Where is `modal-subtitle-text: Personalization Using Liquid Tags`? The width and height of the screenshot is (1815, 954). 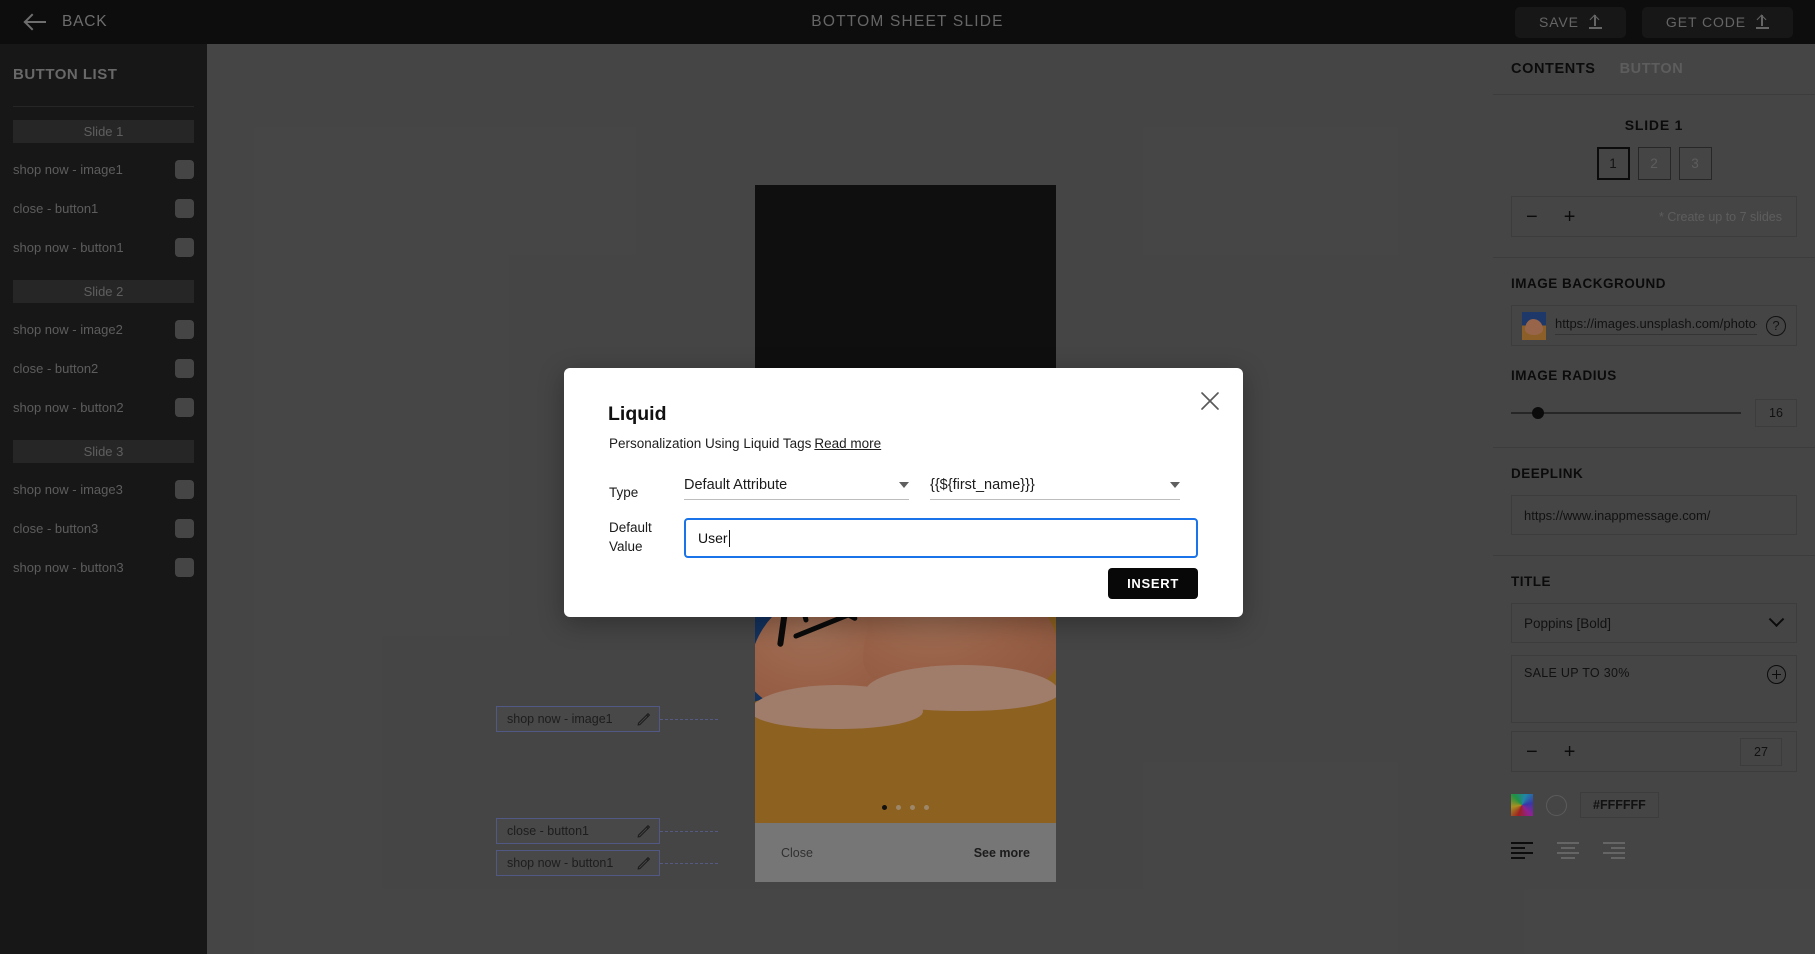 modal-subtitle-text: Personalization Using Liquid Tags is located at coordinates (710, 443).